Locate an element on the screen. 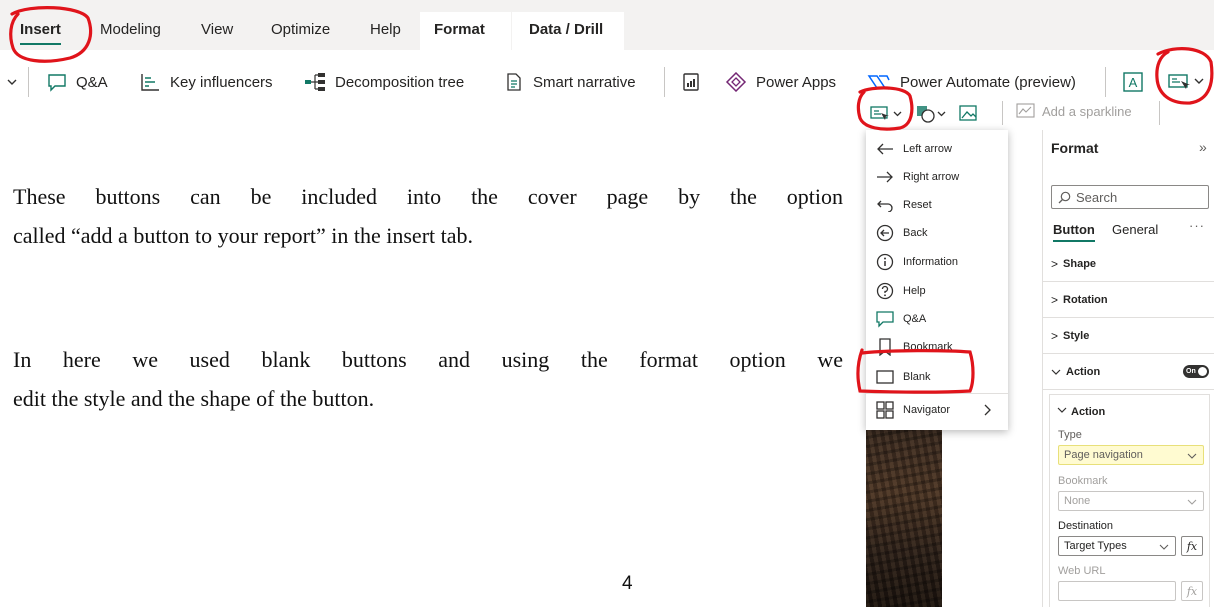 The image size is (1214, 607). reset-icon is located at coordinates (885, 206).